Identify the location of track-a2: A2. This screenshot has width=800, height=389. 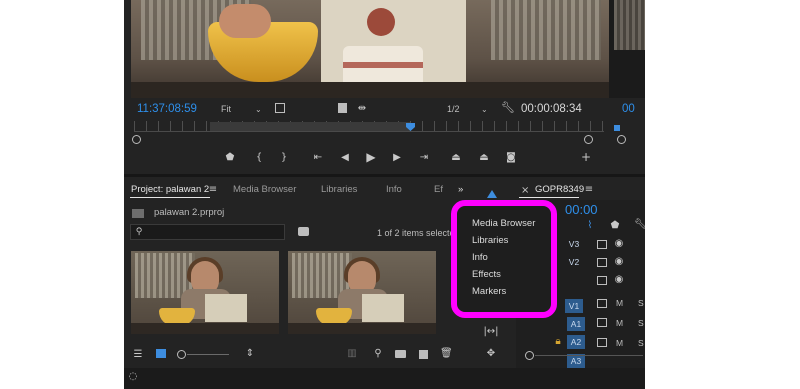
(576, 342).